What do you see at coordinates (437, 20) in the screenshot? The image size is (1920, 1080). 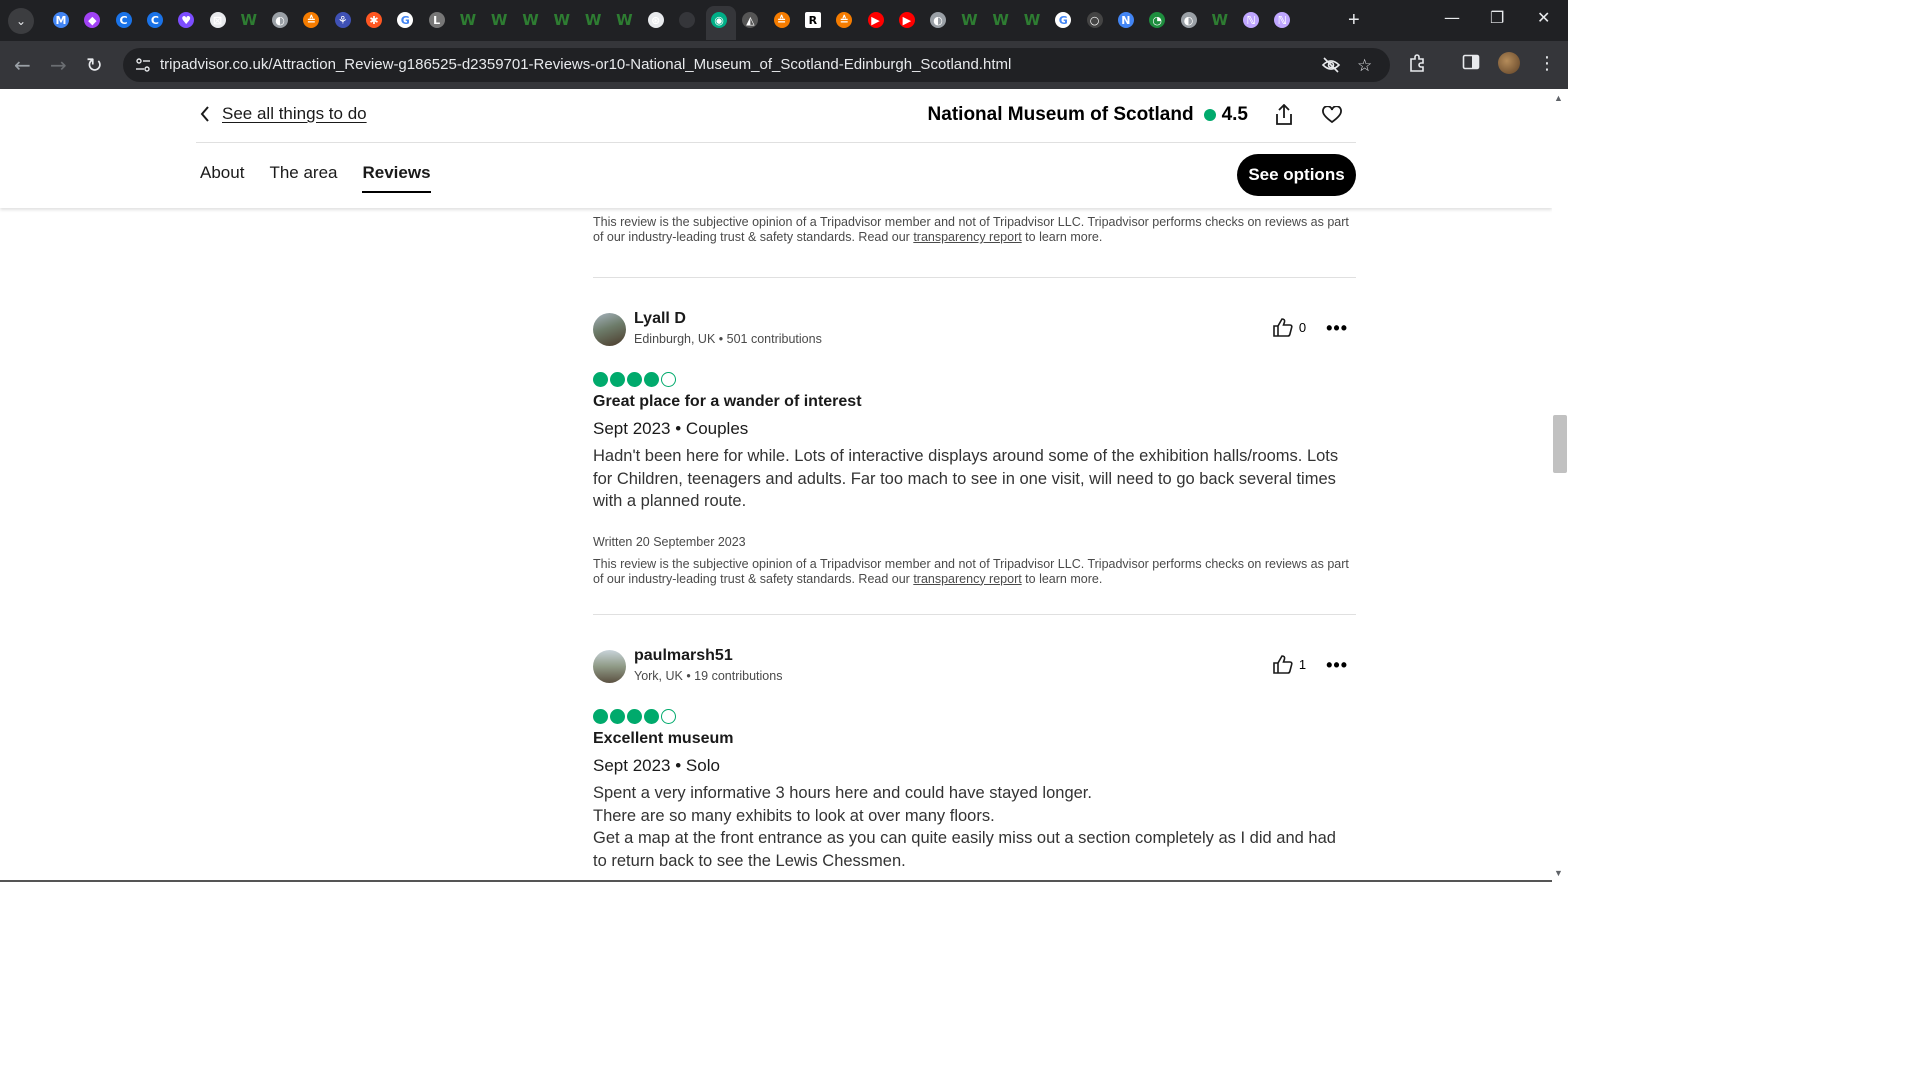 I see `browser-tab: L` at bounding box center [437, 20].